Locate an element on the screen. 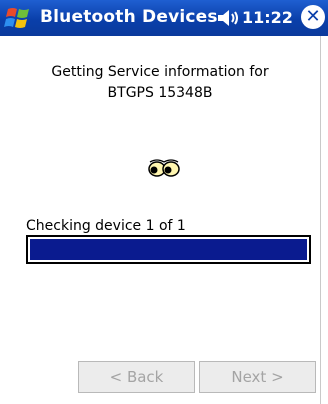  speaker-icon is located at coordinates (228, 18).